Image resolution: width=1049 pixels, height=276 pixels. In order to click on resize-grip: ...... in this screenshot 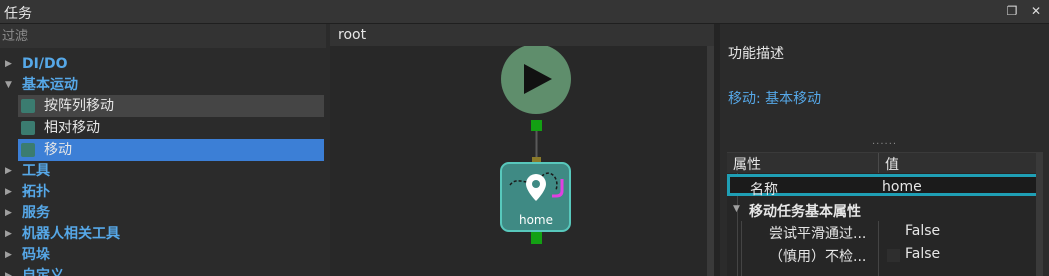, I will do `click(884, 141)`.